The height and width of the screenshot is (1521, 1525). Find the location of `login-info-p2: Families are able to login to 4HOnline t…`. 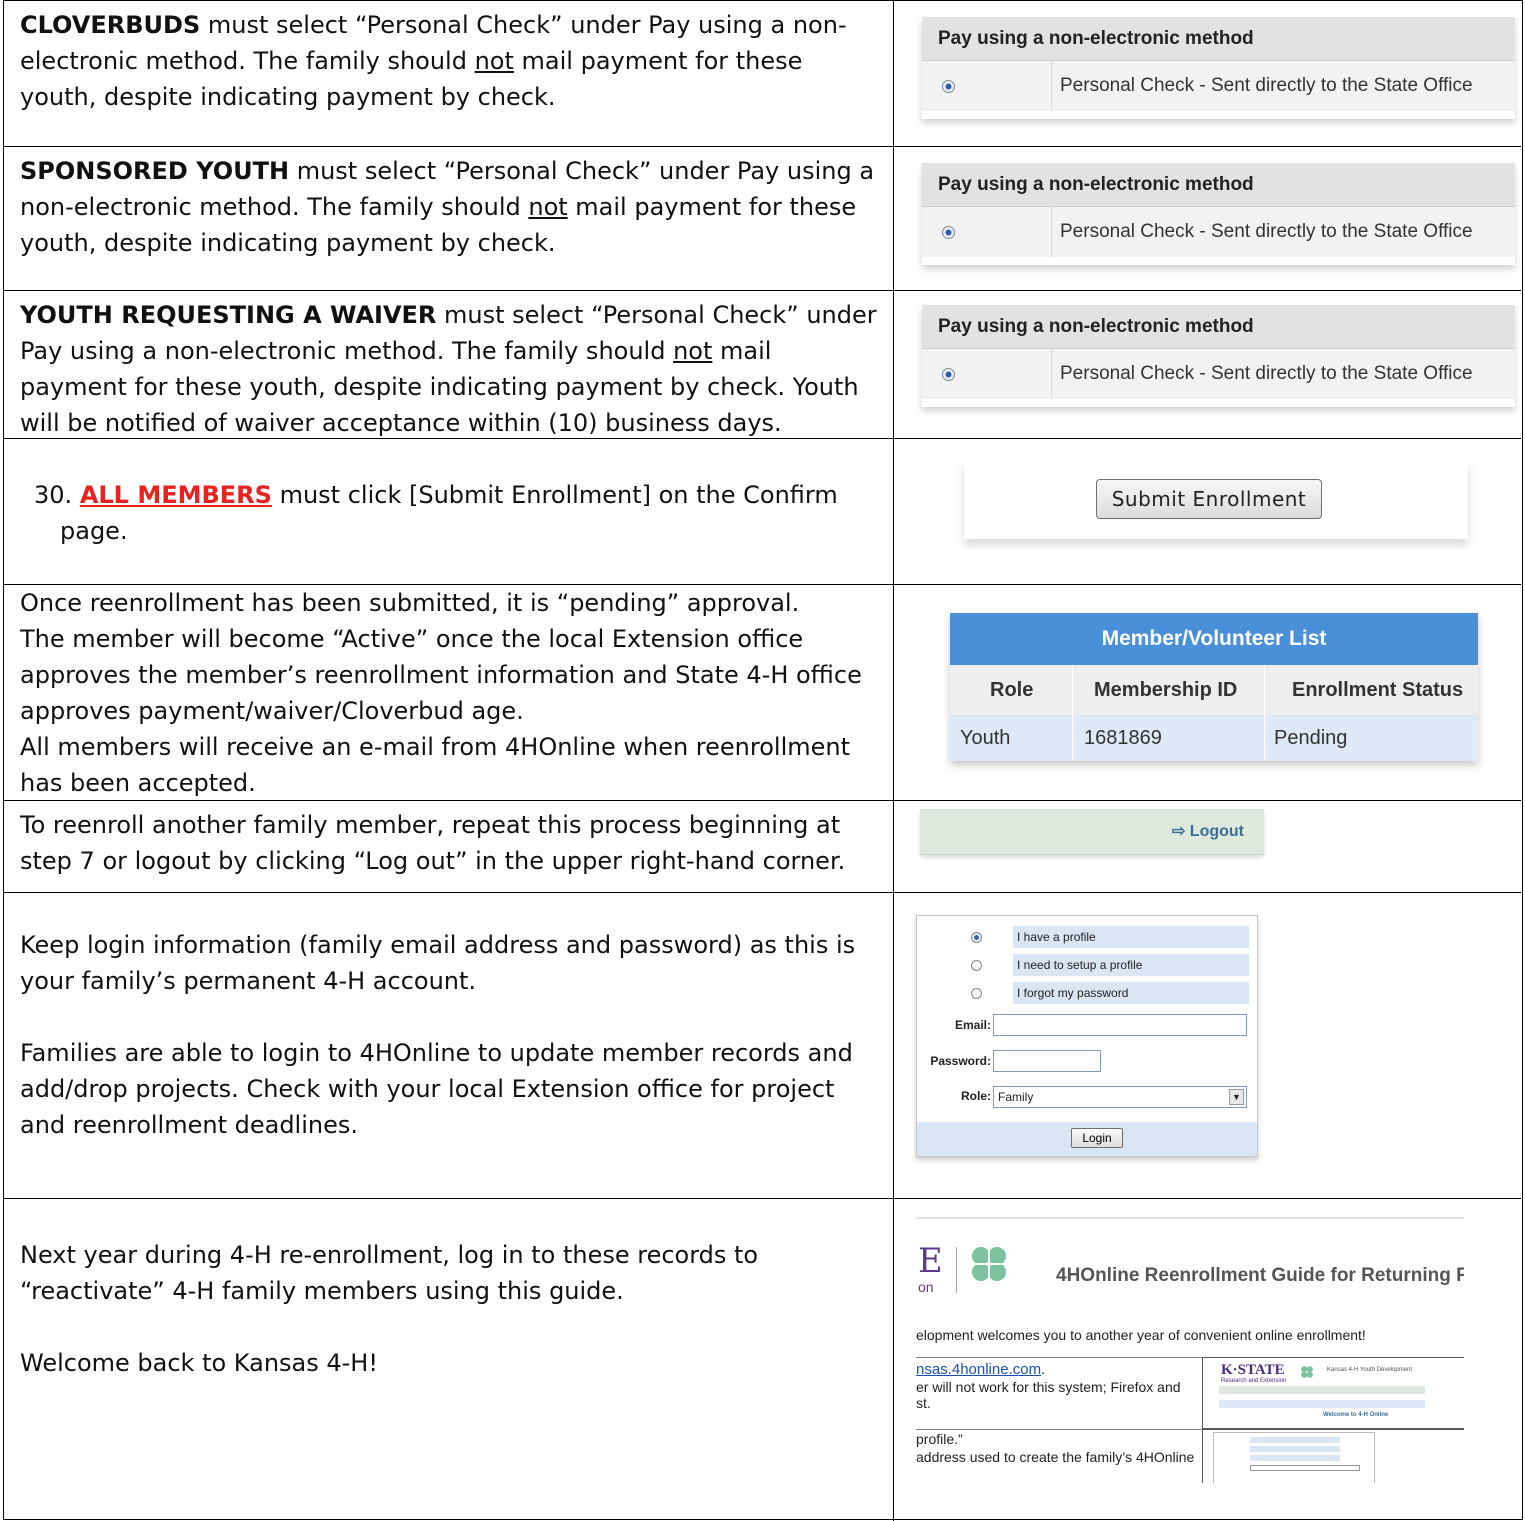

login-info-p2: Families are able to login to 4HOnline t… is located at coordinates (436, 1089).